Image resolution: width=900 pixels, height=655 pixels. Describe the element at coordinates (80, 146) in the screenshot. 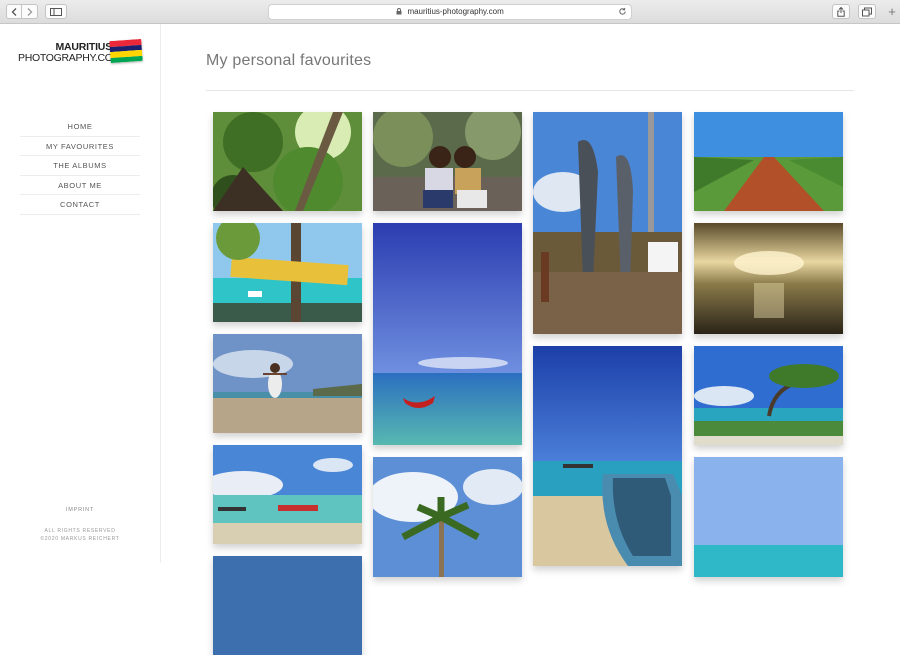

I see `nav-item-my-favourites: MY FAVOURITES` at that location.